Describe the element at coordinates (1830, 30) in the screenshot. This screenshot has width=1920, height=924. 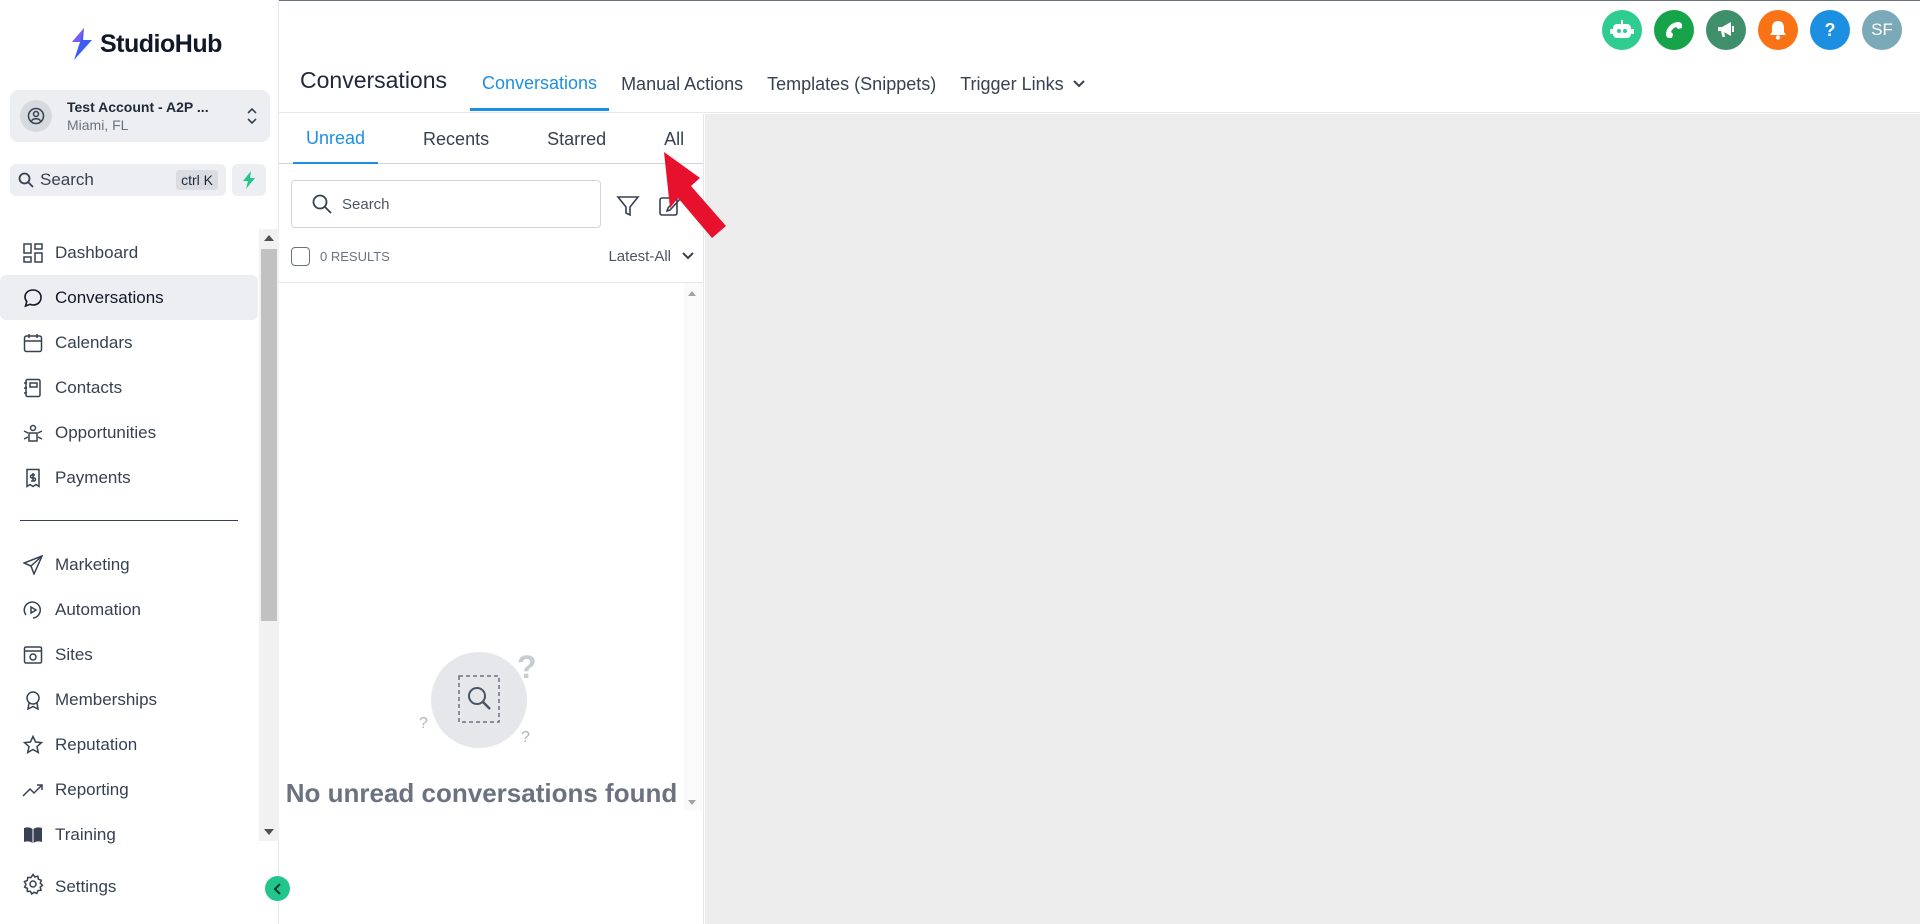
I see `help-icon: ?` at that location.